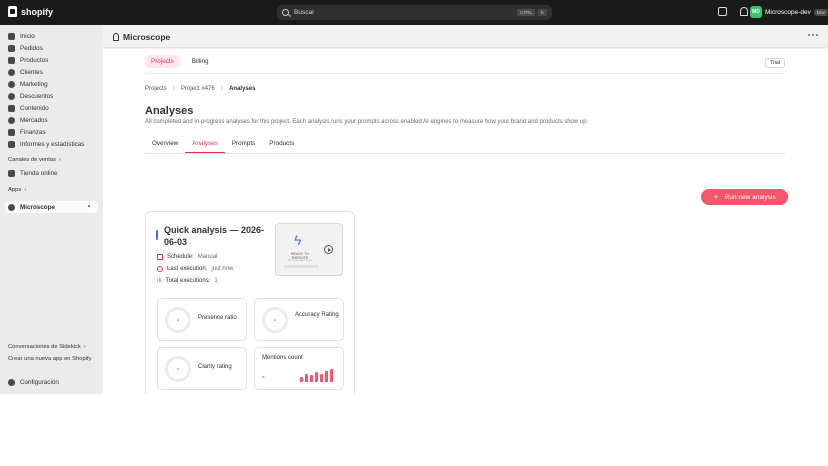 This screenshot has height=466, width=828. I want to click on sidebar-item-label: Contenido, so click(34, 108).